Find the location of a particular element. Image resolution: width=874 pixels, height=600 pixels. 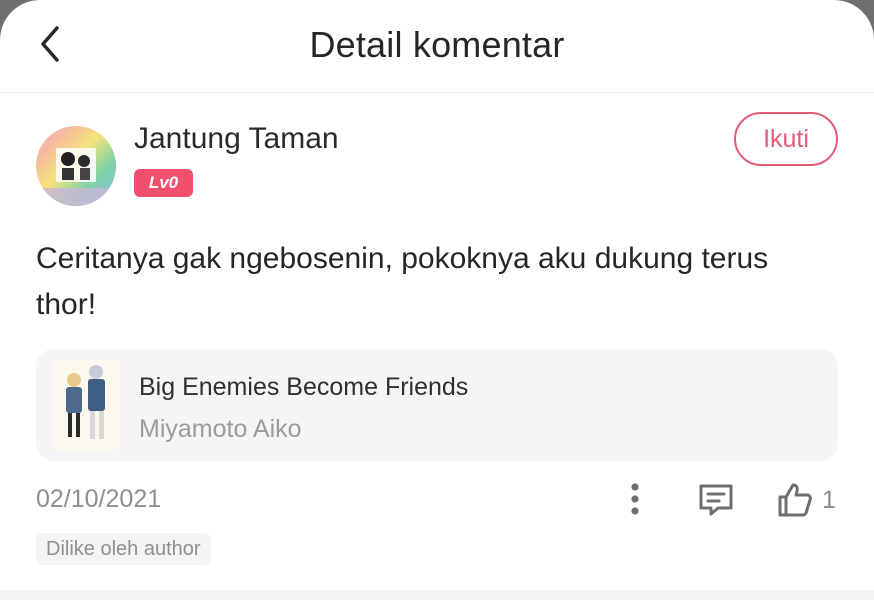

reply-button is located at coordinates (716, 500).